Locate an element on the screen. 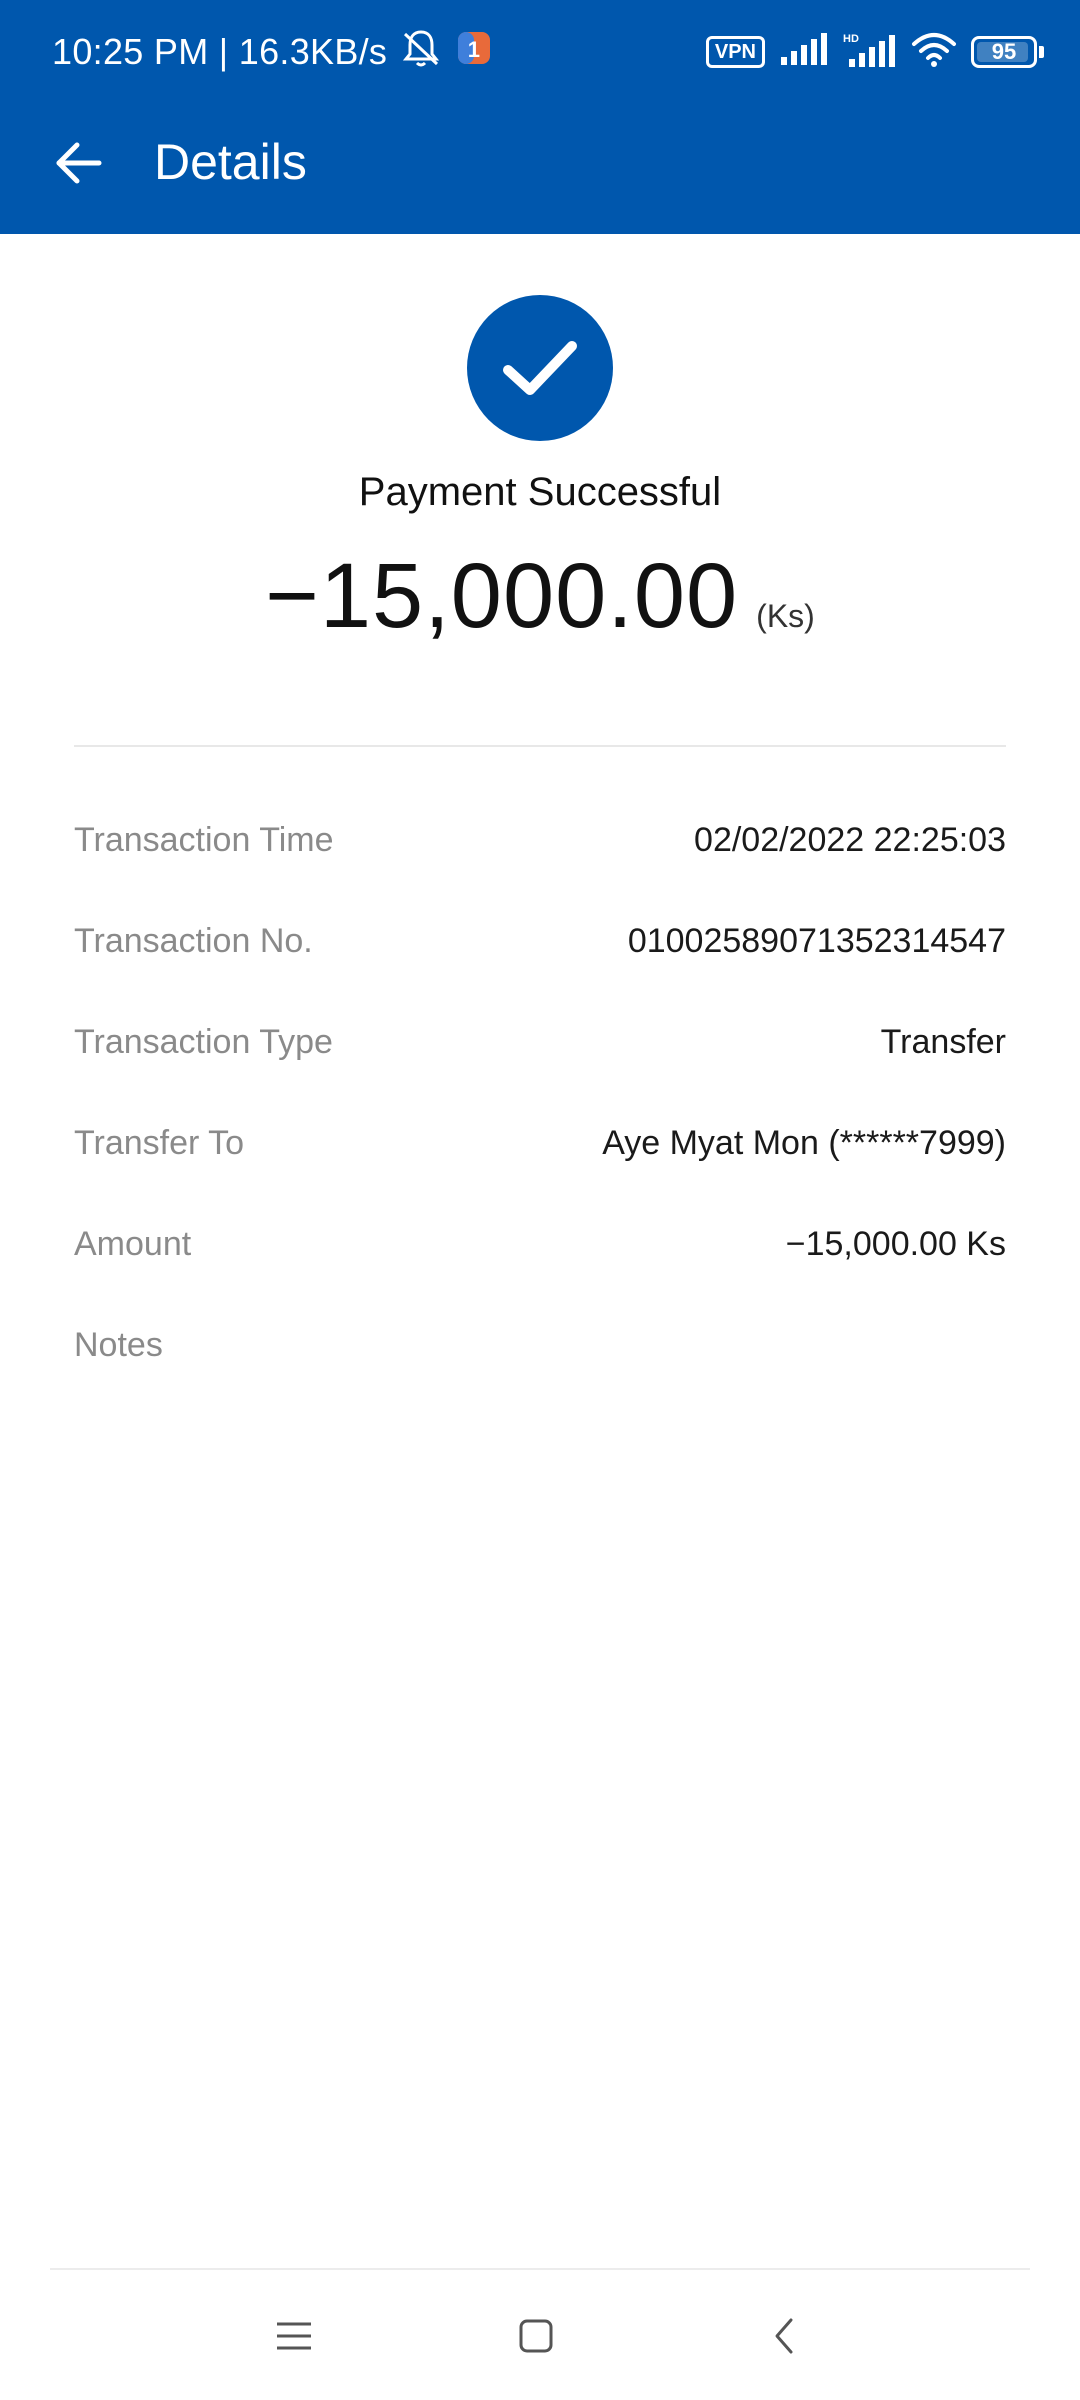 Image resolution: width=1080 pixels, height=2400 pixels. battery-indicator: 95 is located at coordinates (1004, 52).